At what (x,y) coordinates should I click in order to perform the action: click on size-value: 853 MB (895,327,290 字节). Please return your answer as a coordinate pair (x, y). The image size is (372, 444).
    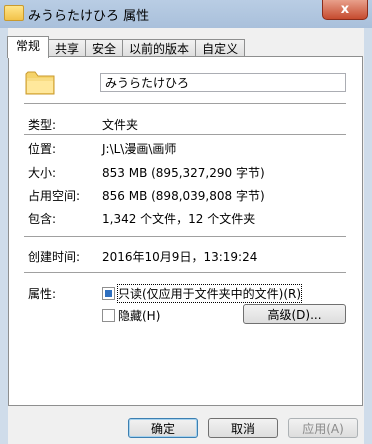
    Looking at the image, I should click on (183, 173).